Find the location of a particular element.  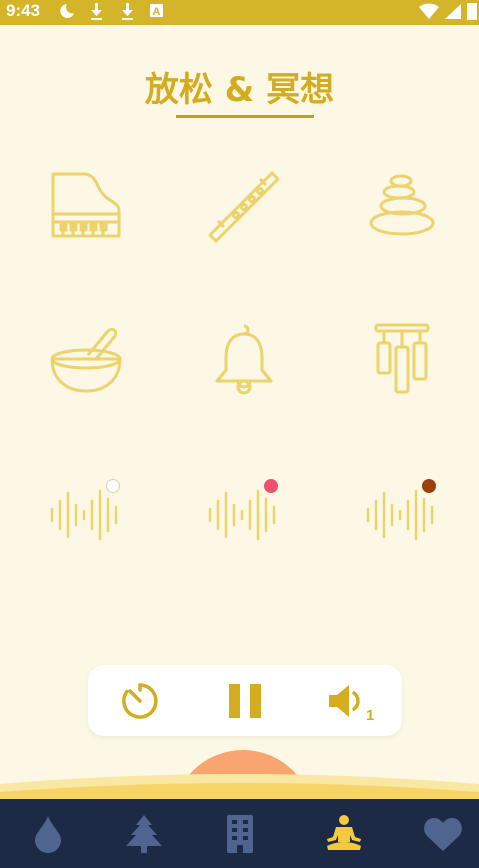

zen-stones-icon is located at coordinates (402, 205).